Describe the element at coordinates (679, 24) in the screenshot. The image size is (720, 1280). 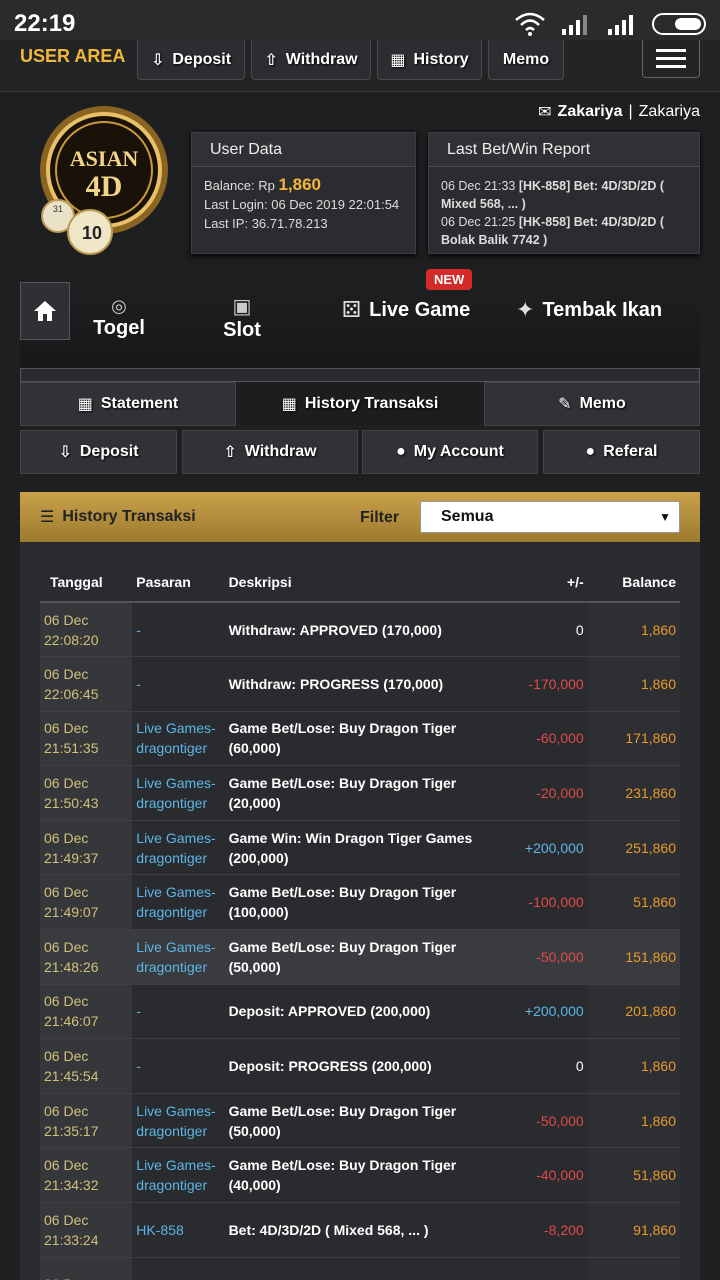
I see `battery-icon` at that location.